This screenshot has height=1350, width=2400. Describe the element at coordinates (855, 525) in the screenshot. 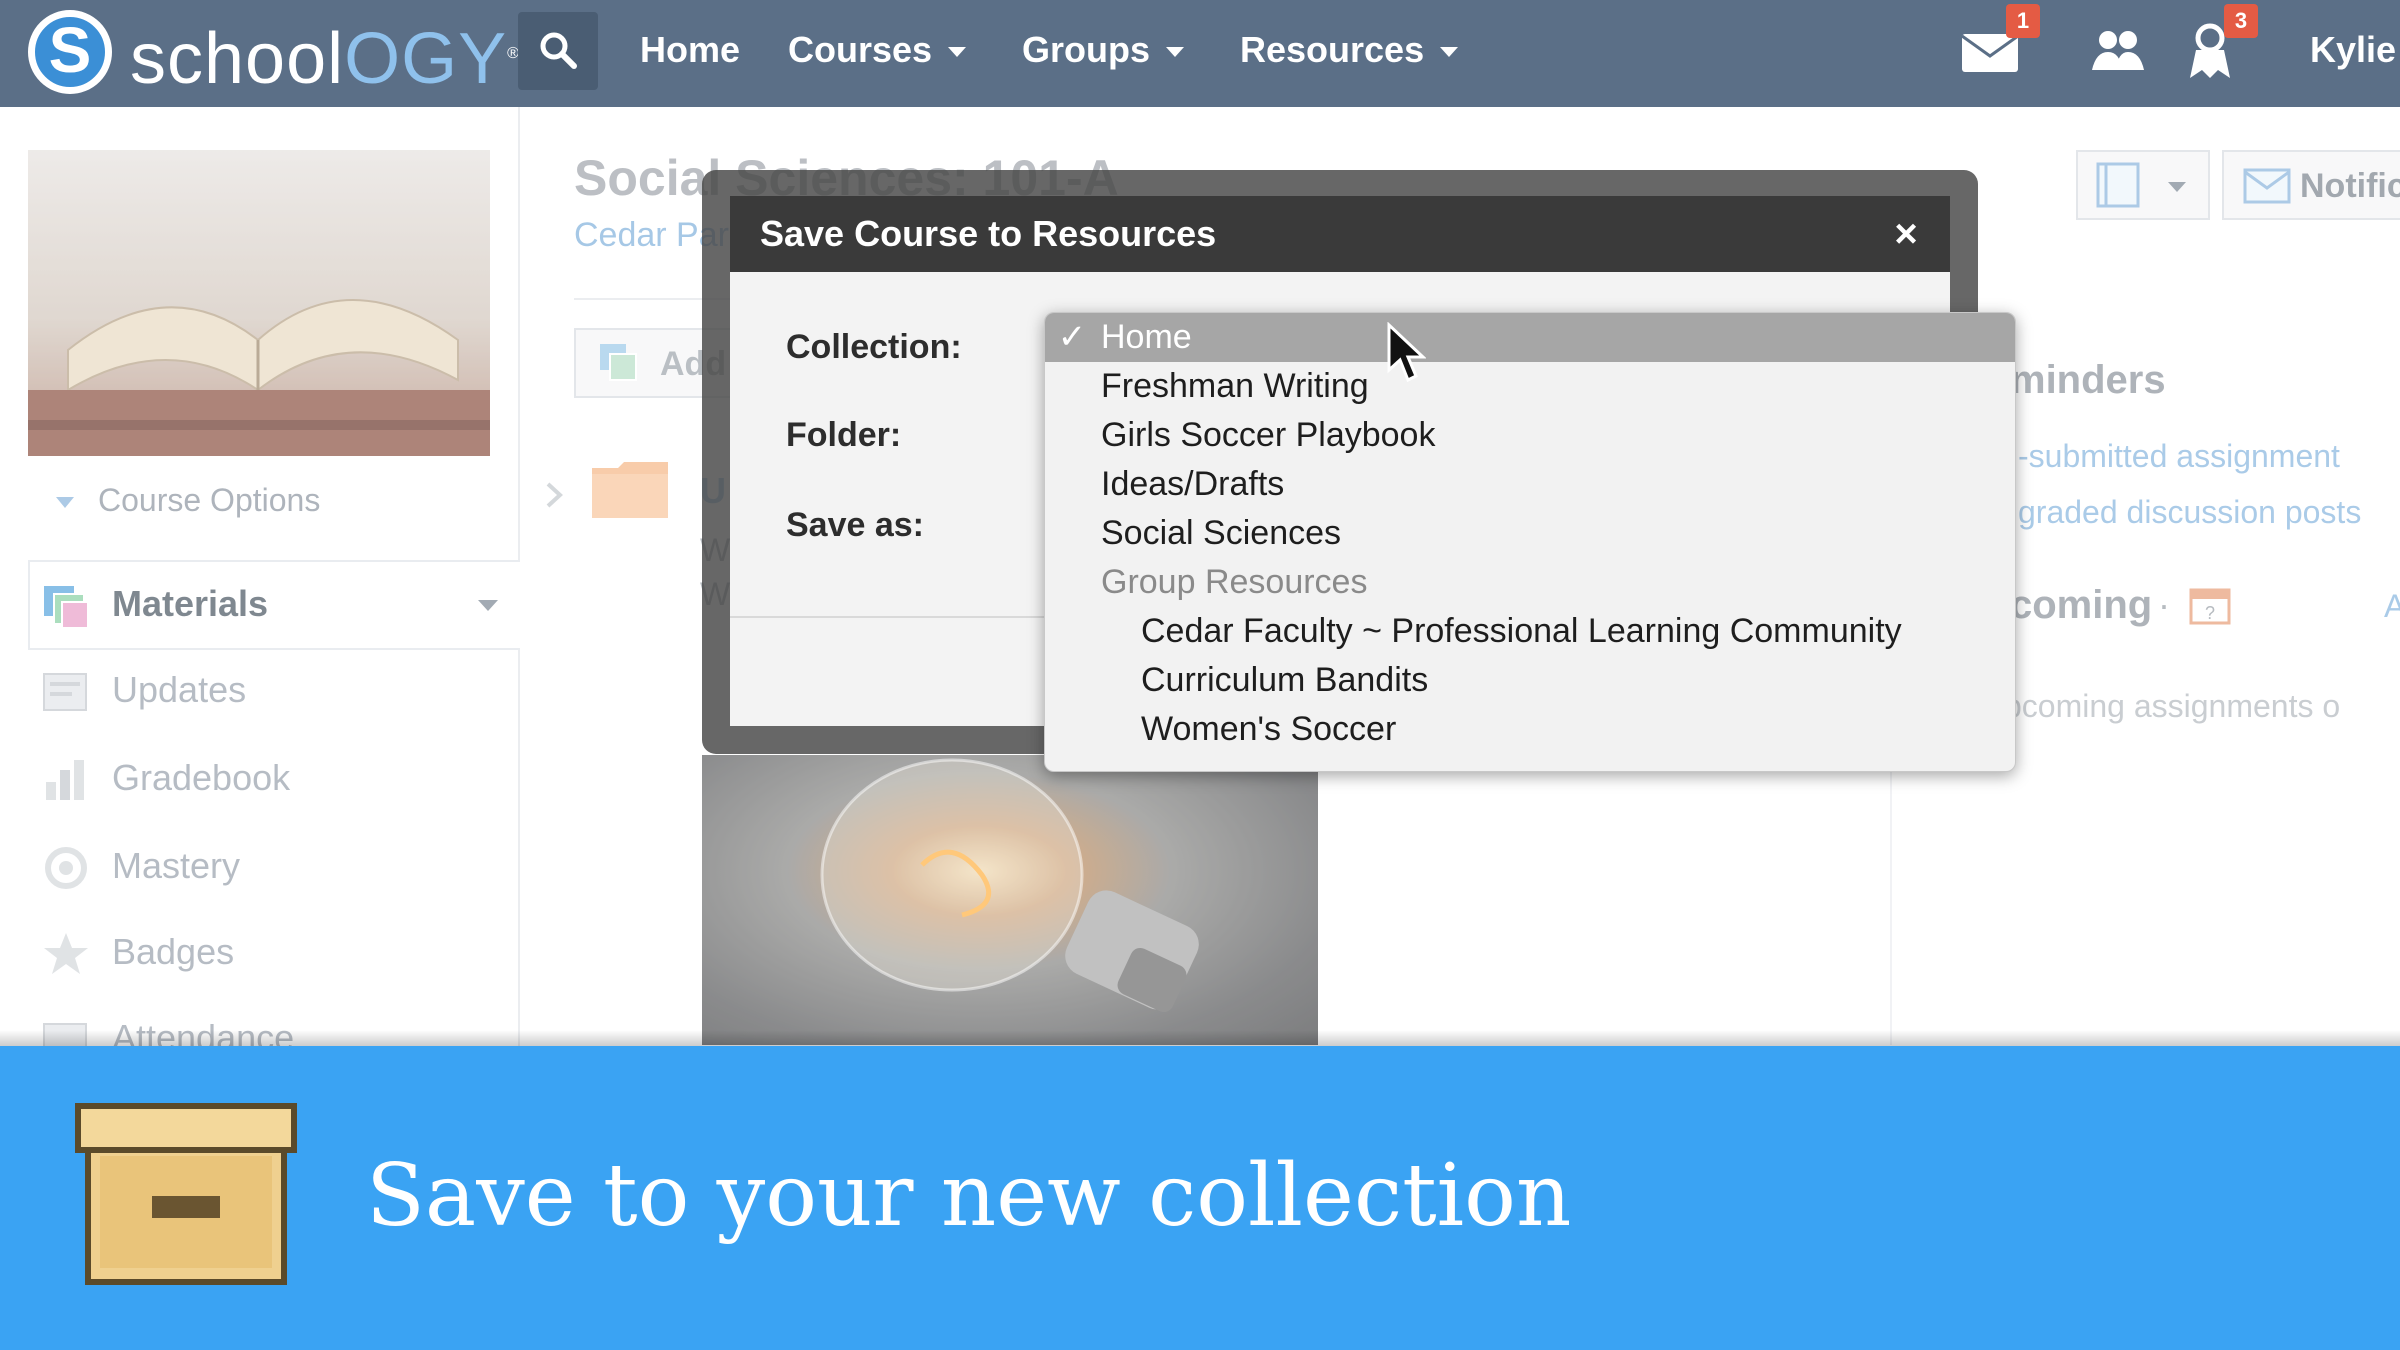

I see `save-as-label: Save as:` at that location.